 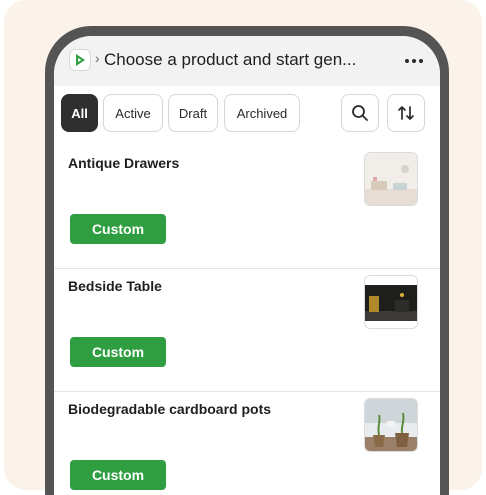 I want to click on filter-tab-active: Active, so click(x=133, y=113).